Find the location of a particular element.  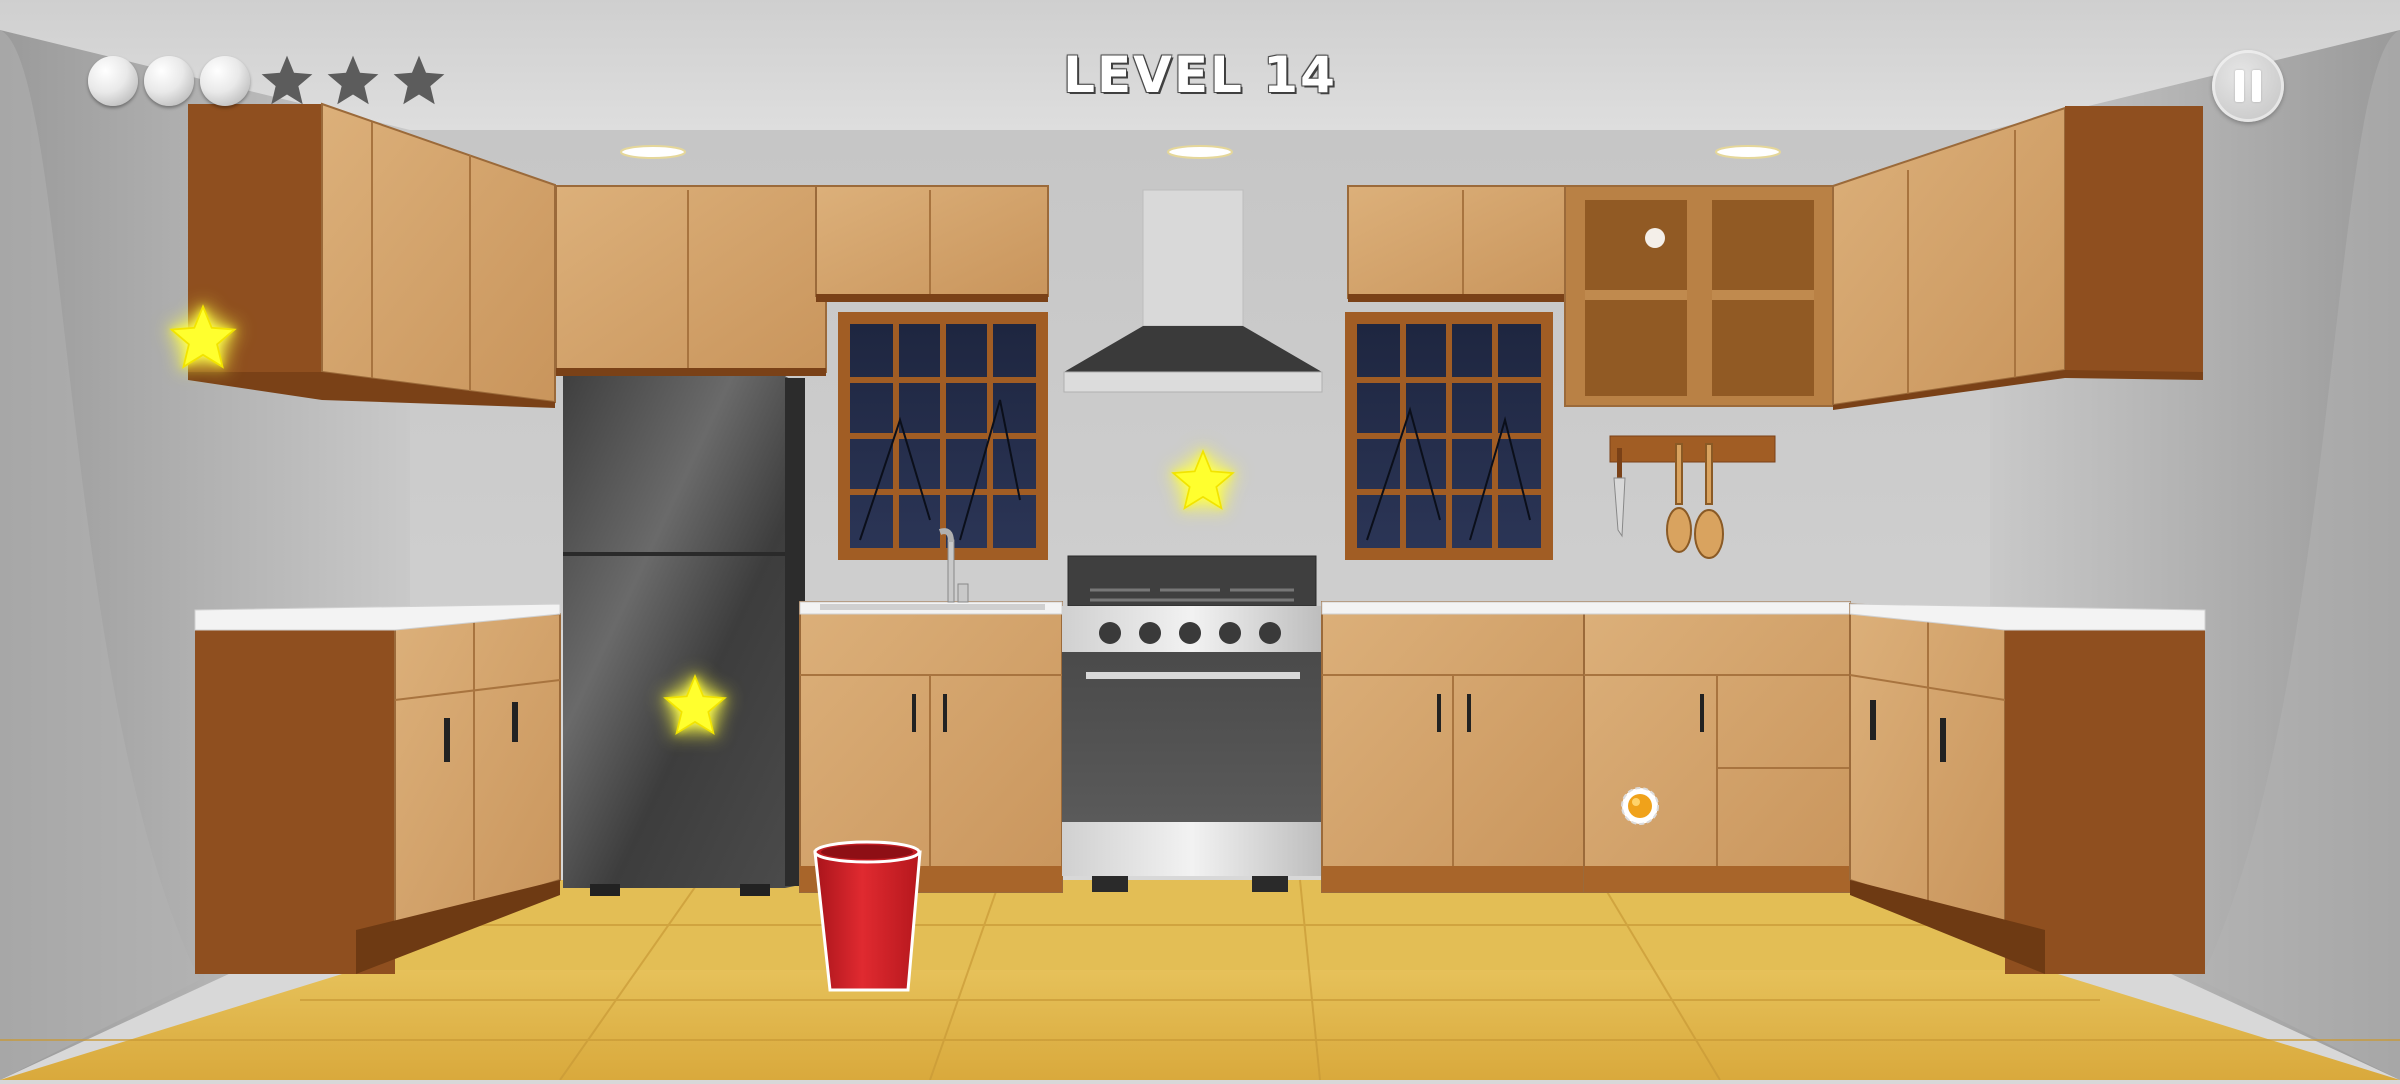

collectible-star-fridge is located at coordinates (695, 705).